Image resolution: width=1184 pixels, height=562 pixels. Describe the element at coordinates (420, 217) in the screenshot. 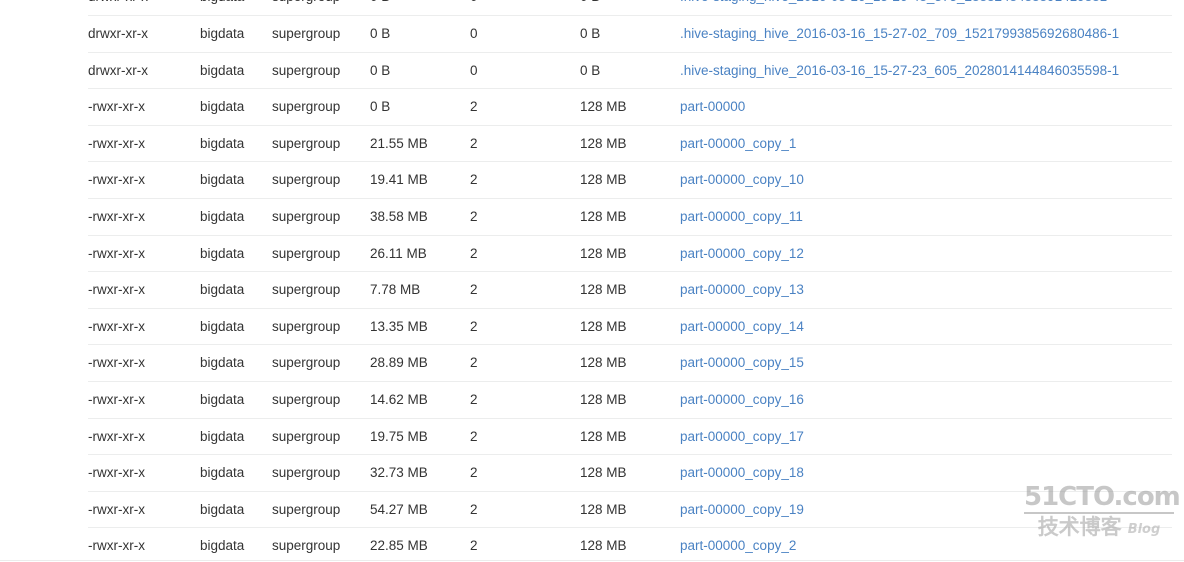

I see `cell-size: 38.58 MB` at that location.